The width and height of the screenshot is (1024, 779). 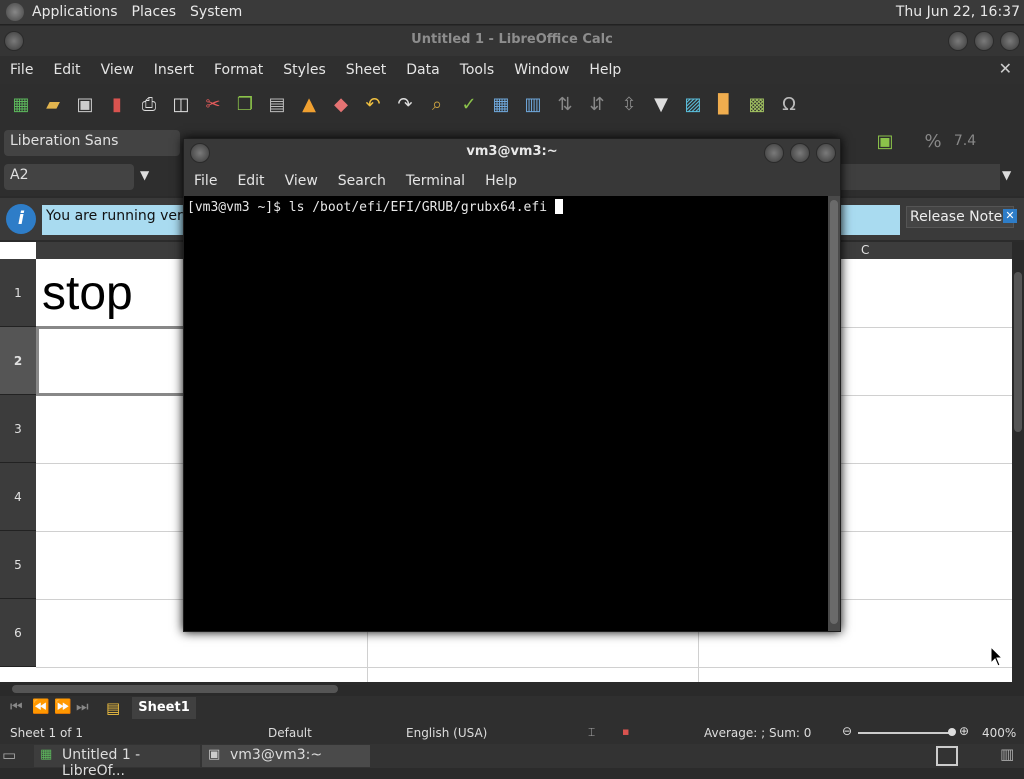 What do you see at coordinates (920, 177) in the screenshot?
I see `formula-input` at bounding box center [920, 177].